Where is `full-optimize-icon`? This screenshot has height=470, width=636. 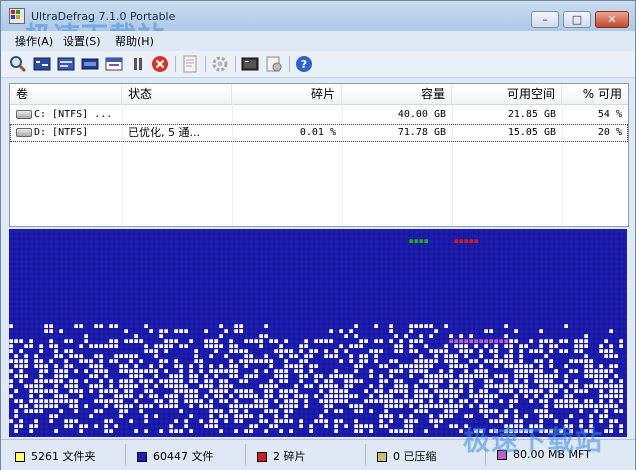 full-optimize-icon is located at coordinates (90, 64).